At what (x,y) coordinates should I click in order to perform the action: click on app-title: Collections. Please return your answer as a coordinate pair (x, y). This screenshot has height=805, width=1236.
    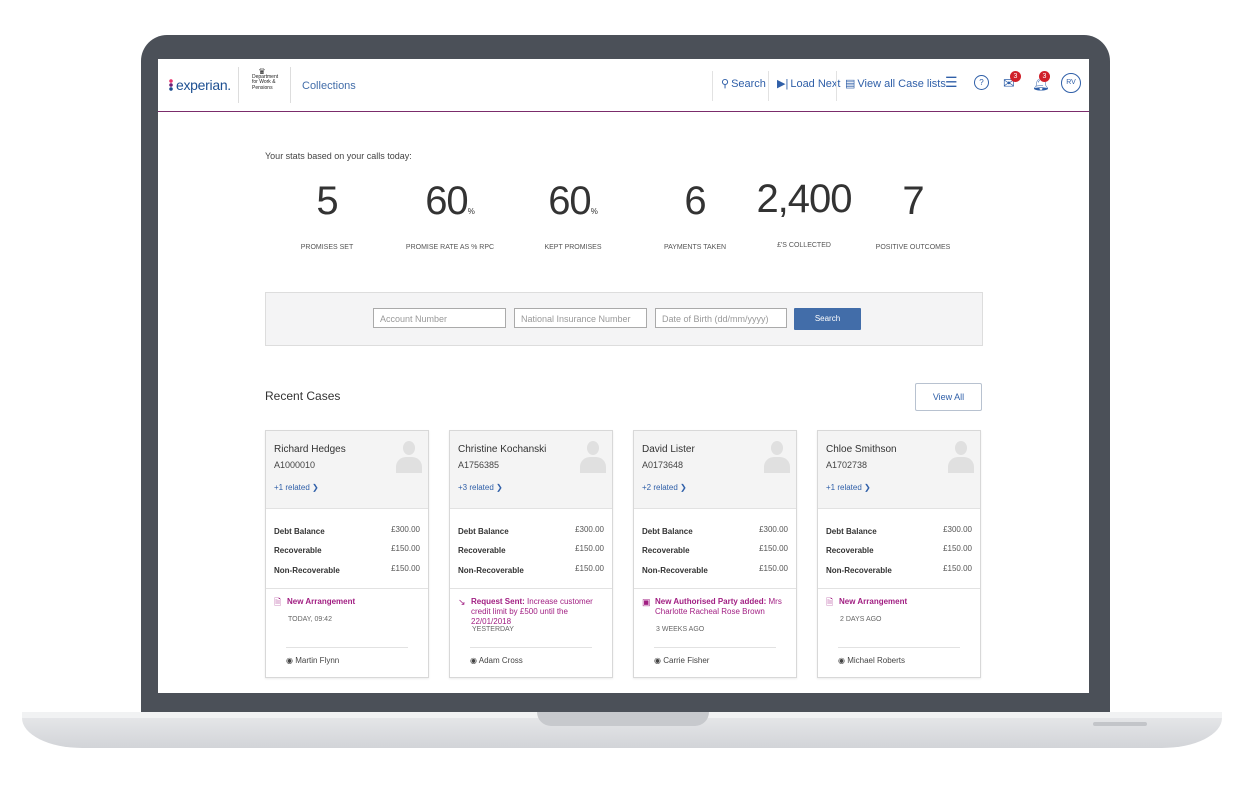
    Looking at the image, I should click on (329, 86).